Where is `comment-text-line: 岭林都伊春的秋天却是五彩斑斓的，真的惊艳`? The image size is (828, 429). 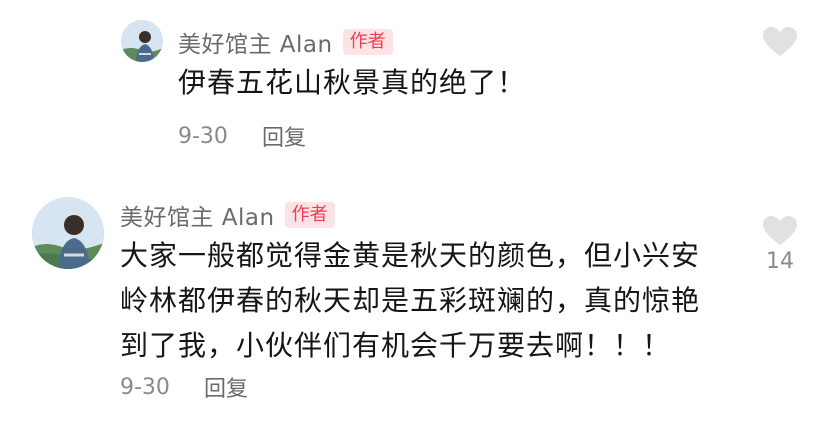
comment-text-line: 岭林都伊春的秋天却是五彩斑斓的，真的惊艳 is located at coordinates (410, 300).